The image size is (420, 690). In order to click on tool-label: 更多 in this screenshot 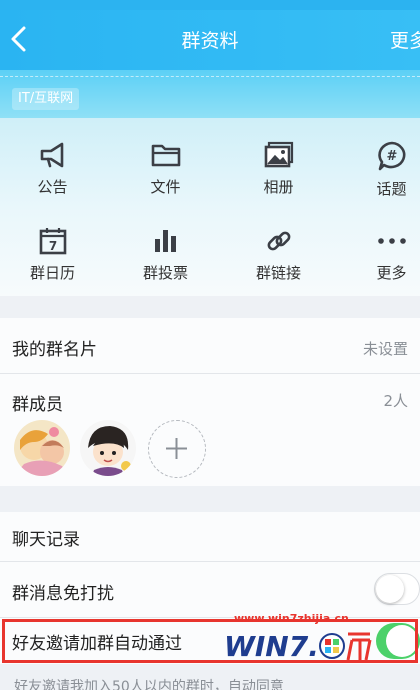, I will do `click(391, 273)`.